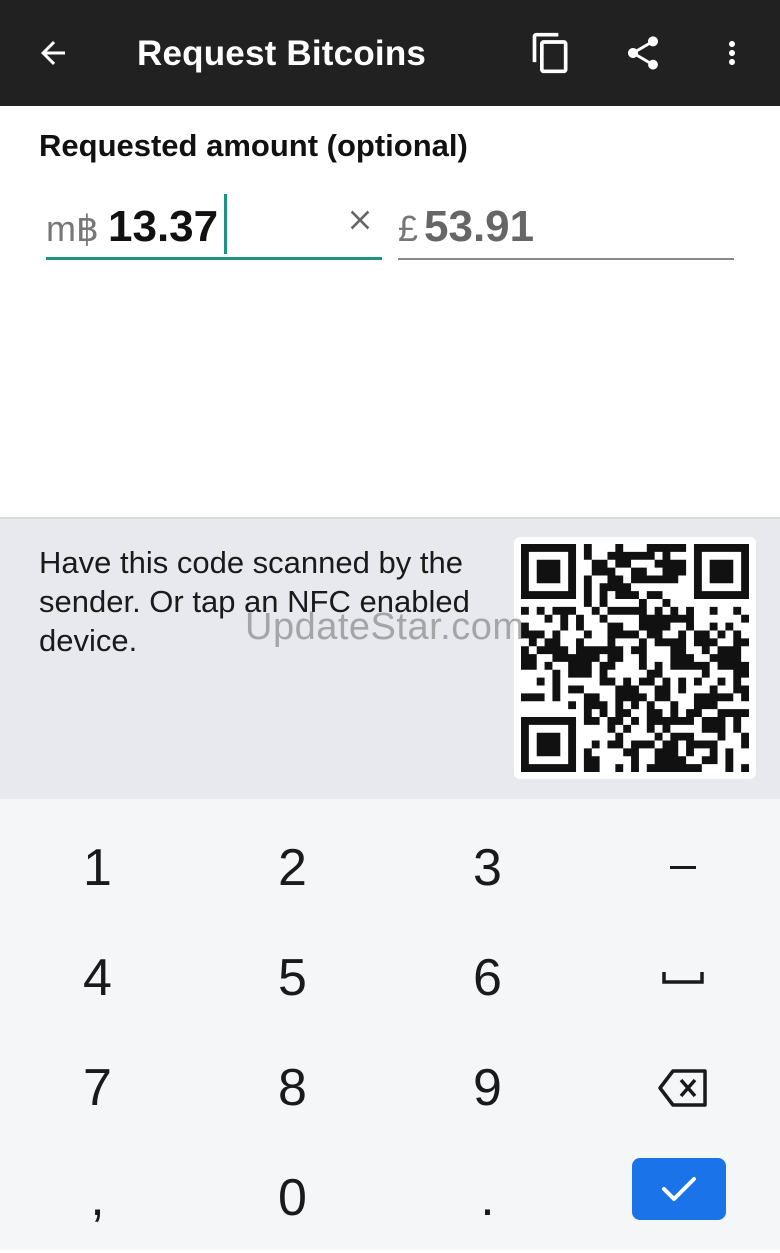  I want to click on copy-button, so click(551, 53).